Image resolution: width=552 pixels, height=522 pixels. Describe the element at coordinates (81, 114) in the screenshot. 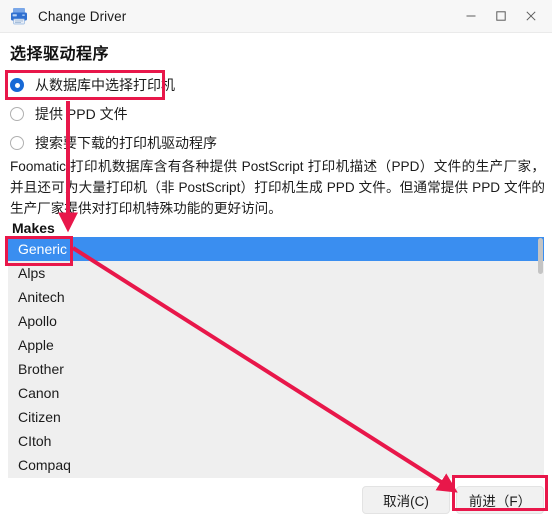

I see `radio-label-provide-ppd: 提供 PPD 文件` at that location.